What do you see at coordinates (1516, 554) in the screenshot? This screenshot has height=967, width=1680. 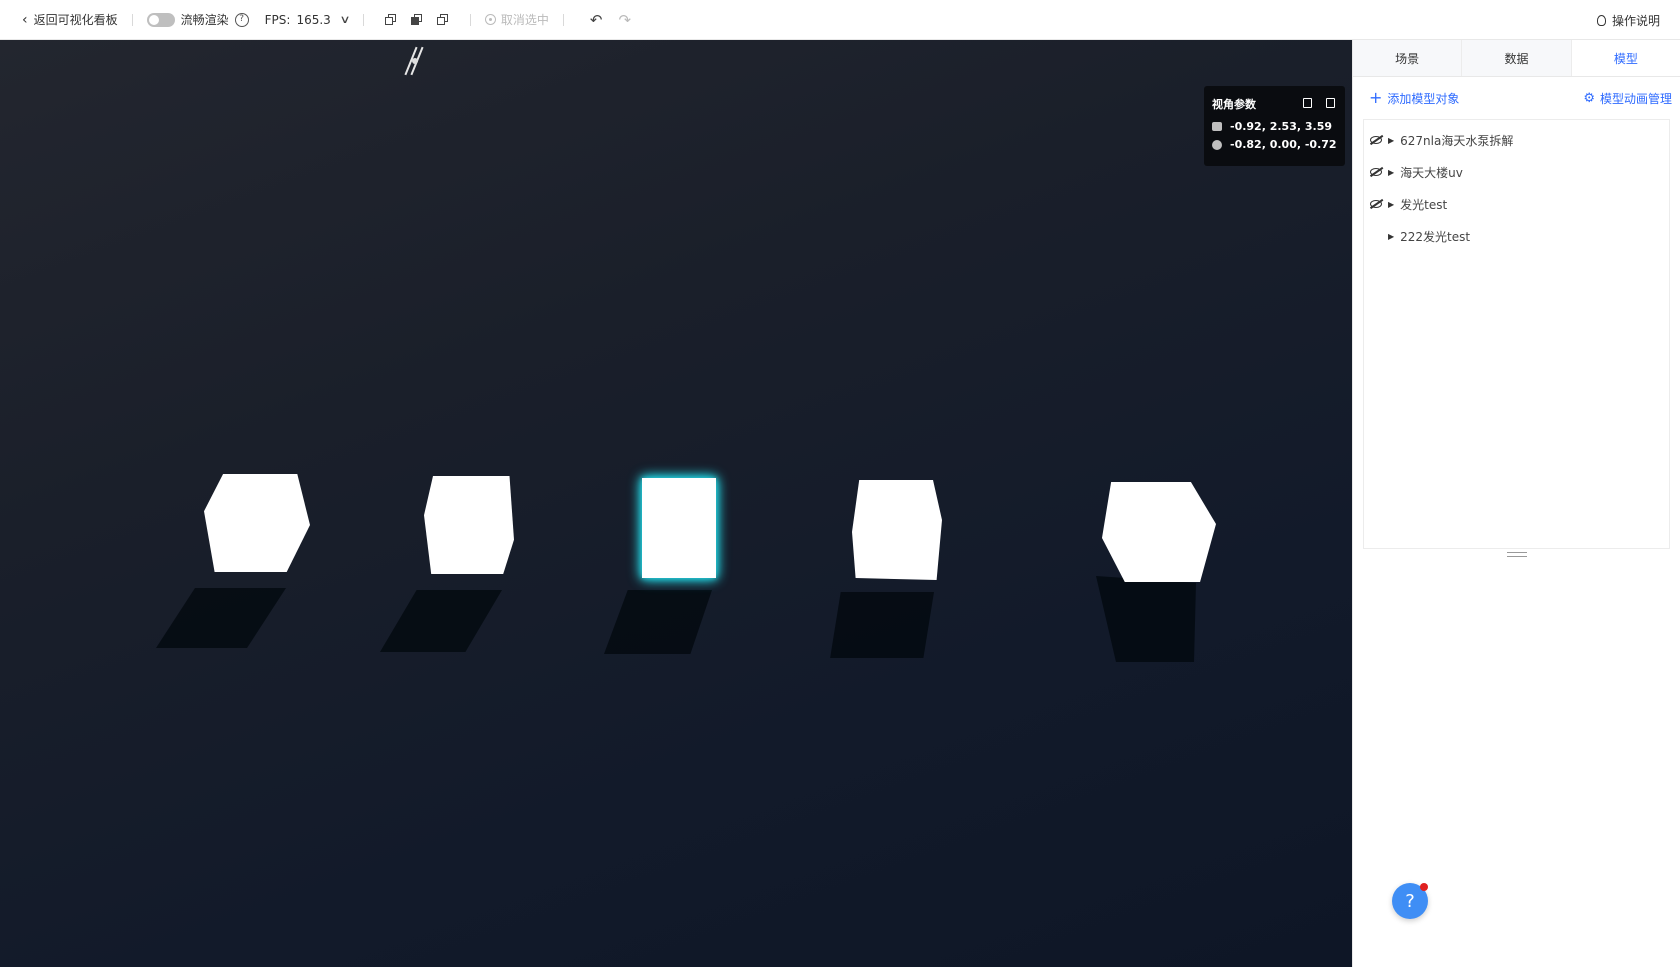 I see `resize-handle` at bounding box center [1516, 554].